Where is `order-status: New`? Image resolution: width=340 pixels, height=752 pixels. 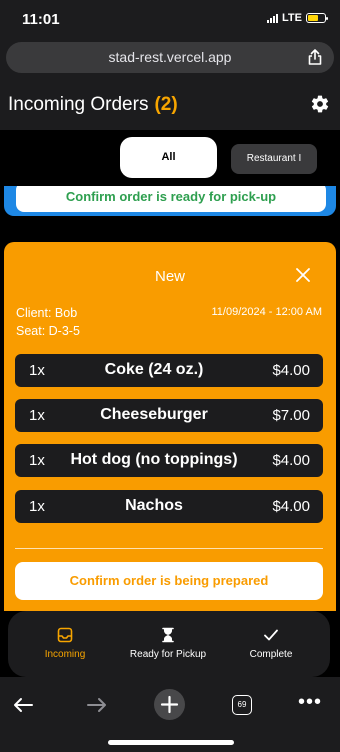 order-status: New is located at coordinates (169, 276).